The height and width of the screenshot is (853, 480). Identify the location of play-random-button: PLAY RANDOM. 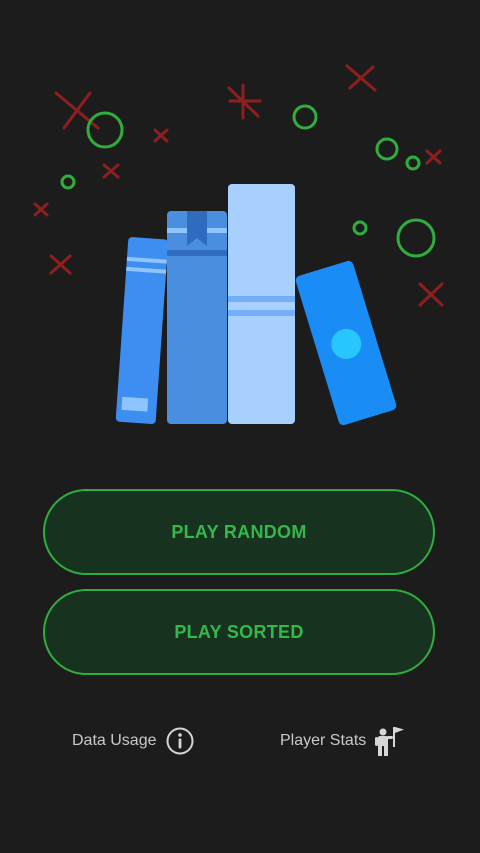
(239, 532).